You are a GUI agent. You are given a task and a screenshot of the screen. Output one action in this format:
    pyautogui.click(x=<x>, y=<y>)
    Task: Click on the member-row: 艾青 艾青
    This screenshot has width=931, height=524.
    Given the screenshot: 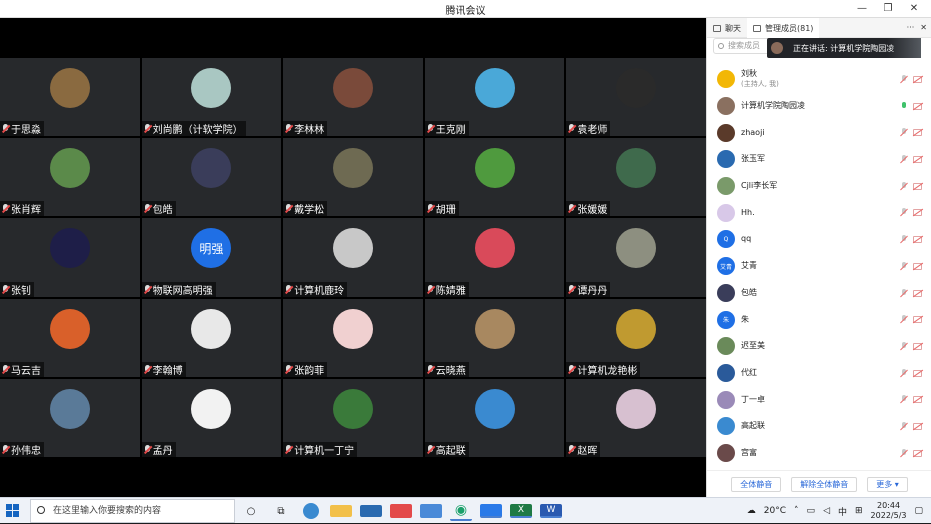 What is the action you would take?
    pyautogui.click(x=819, y=266)
    